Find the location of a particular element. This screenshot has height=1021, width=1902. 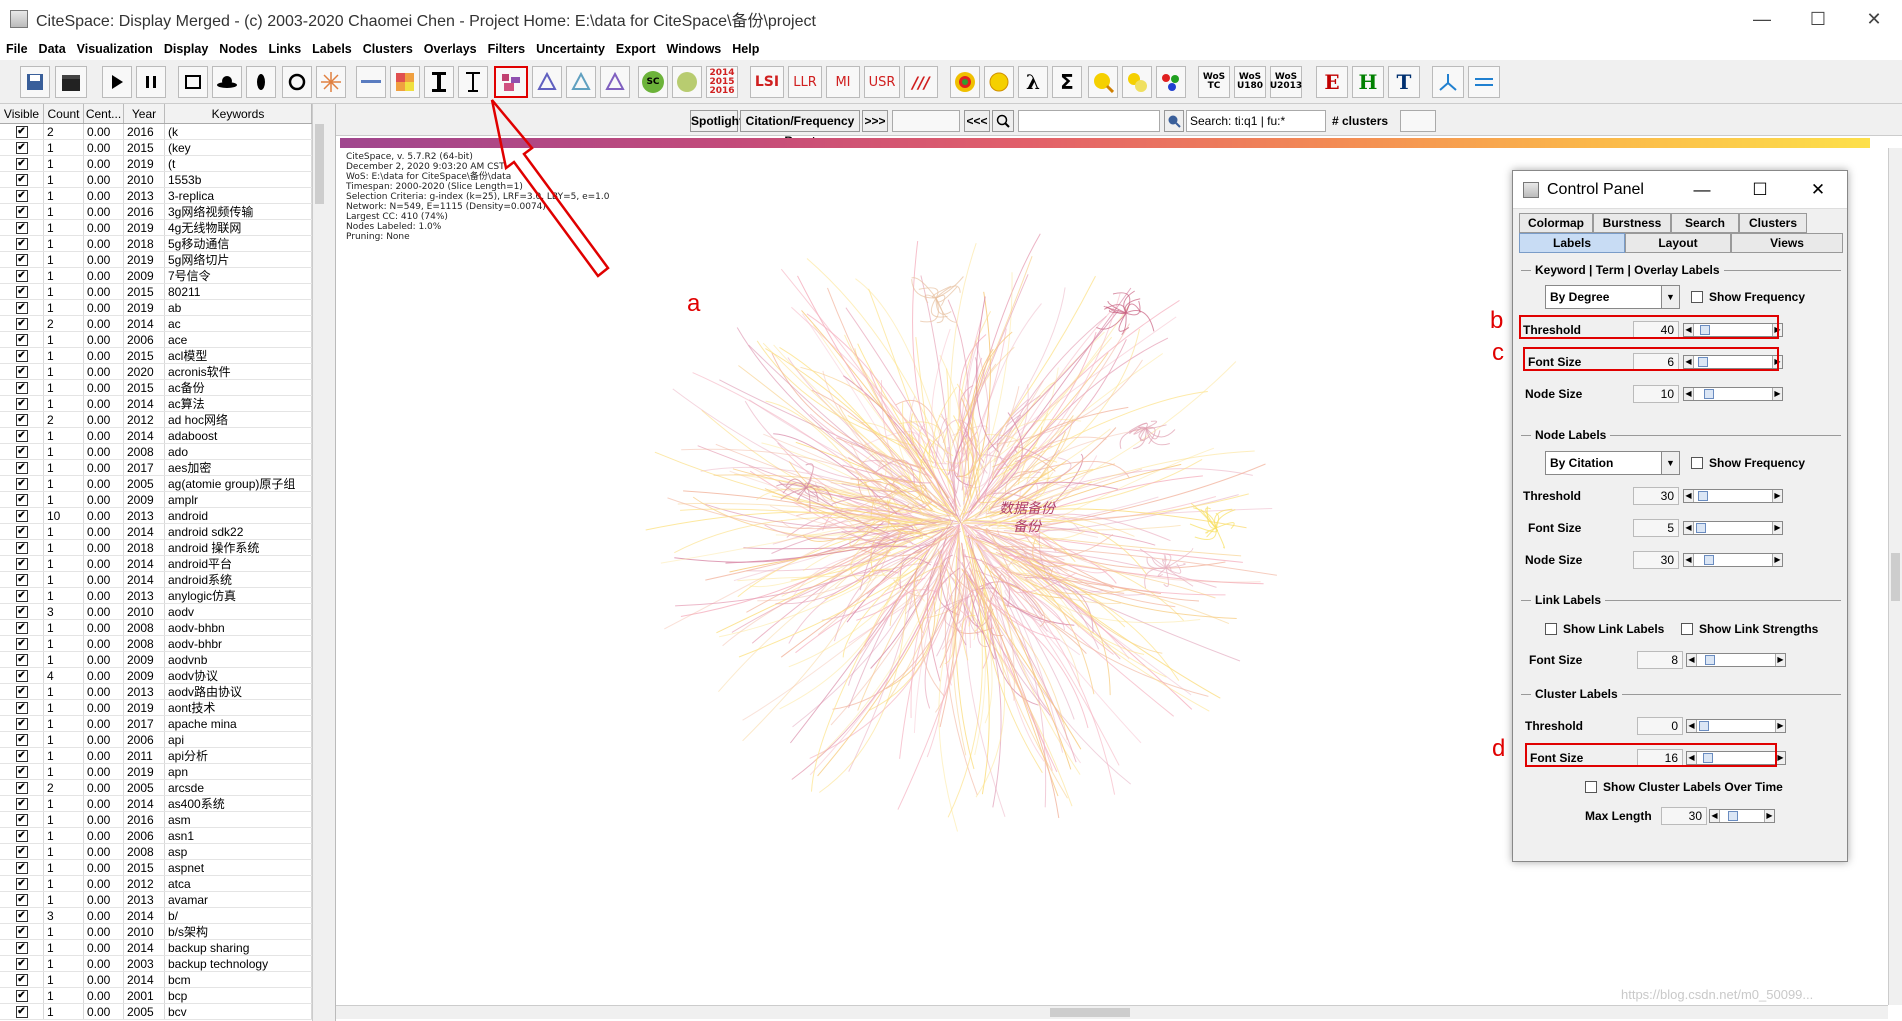

table-row: ✔ 1 0.00 2020 acronis软件 is located at coordinates (156, 372).